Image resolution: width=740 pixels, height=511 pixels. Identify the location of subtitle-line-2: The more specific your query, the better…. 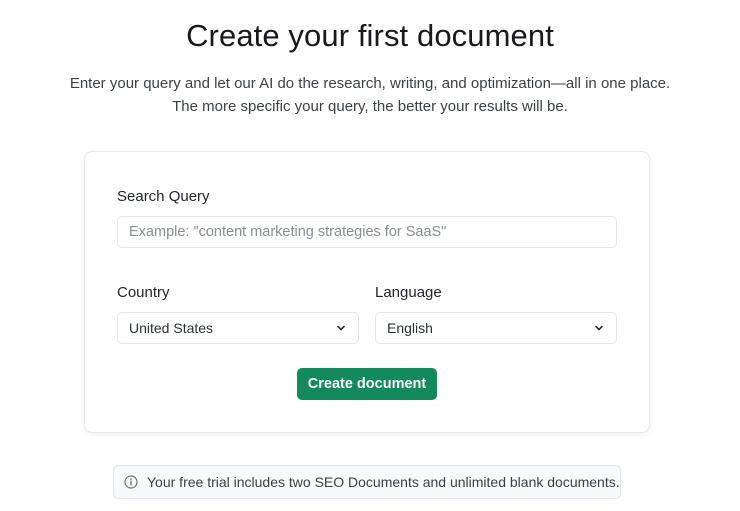
(370, 106).